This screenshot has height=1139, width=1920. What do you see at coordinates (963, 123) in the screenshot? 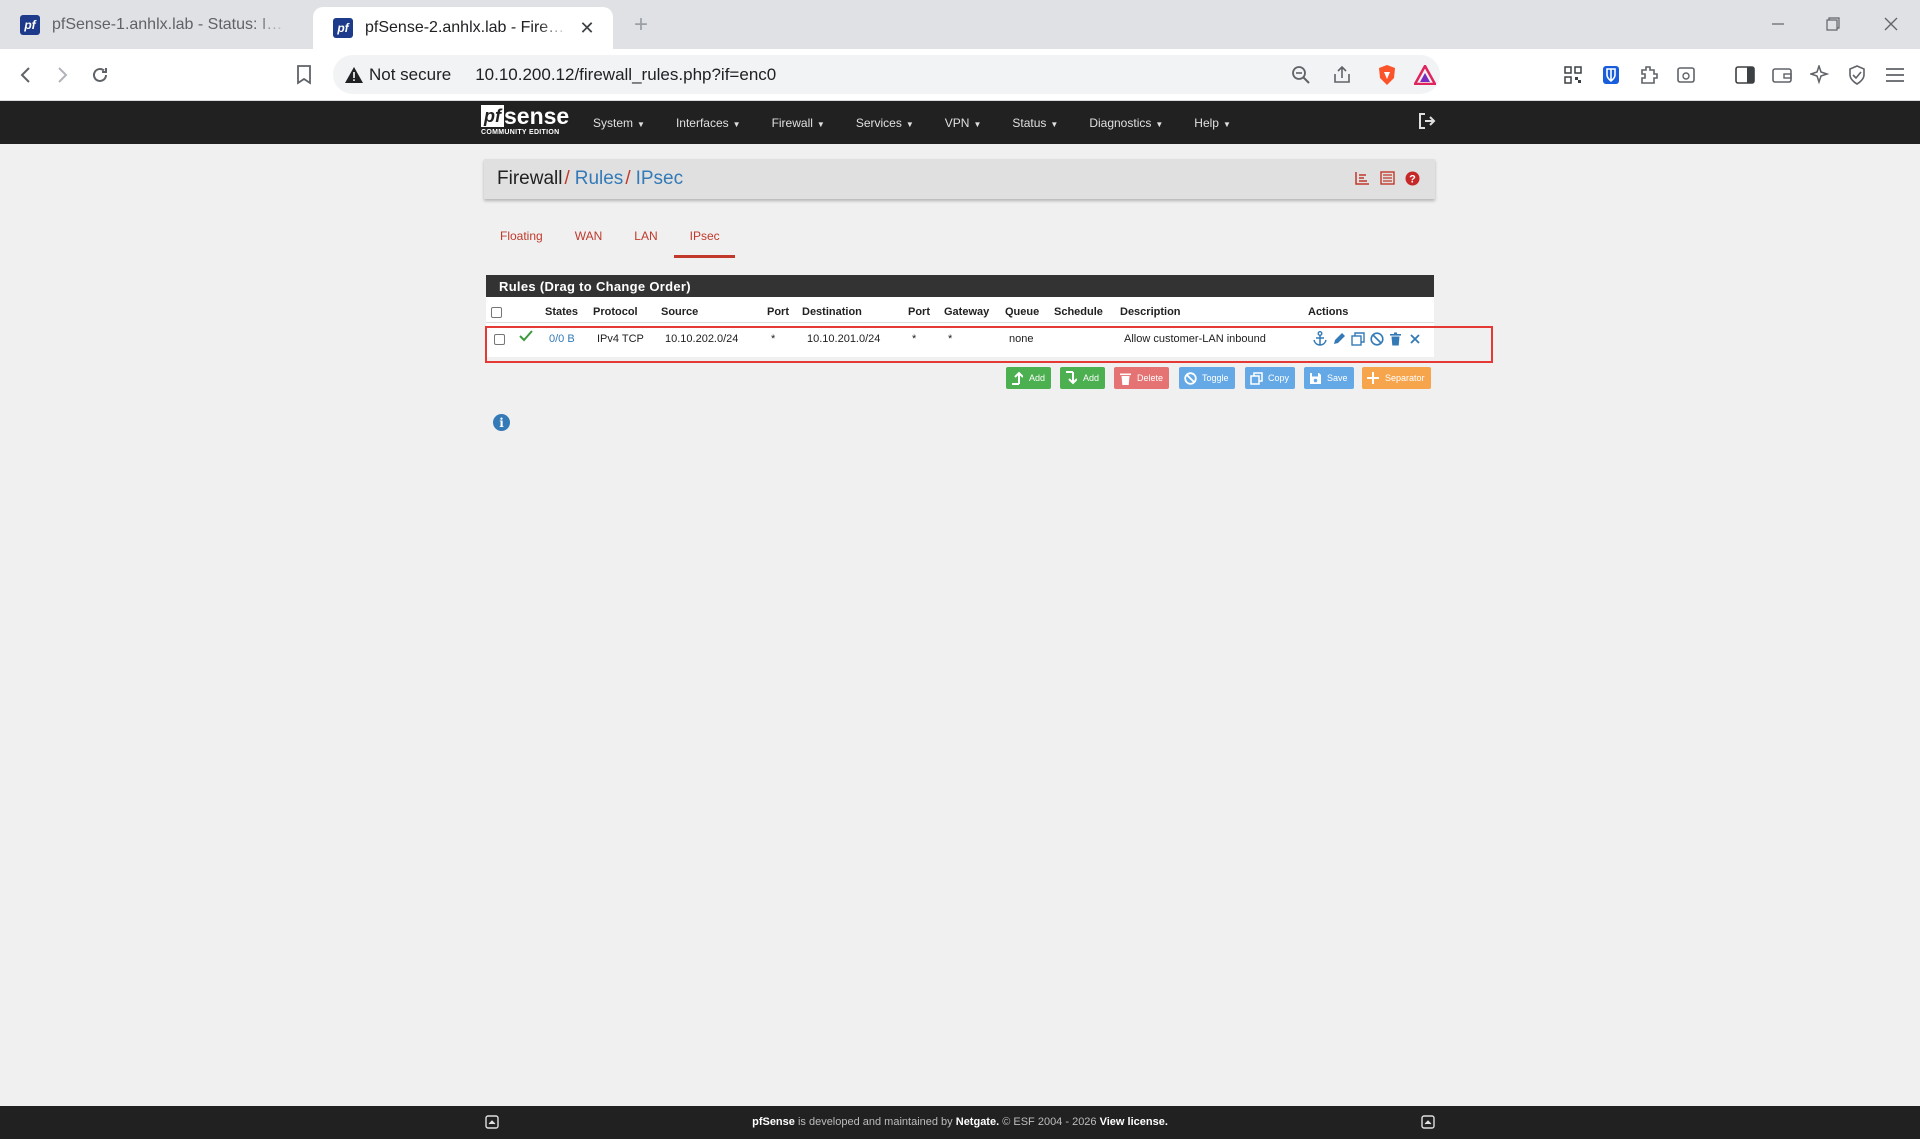
I see `menu-vpn: VPN ▼` at bounding box center [963, 123].